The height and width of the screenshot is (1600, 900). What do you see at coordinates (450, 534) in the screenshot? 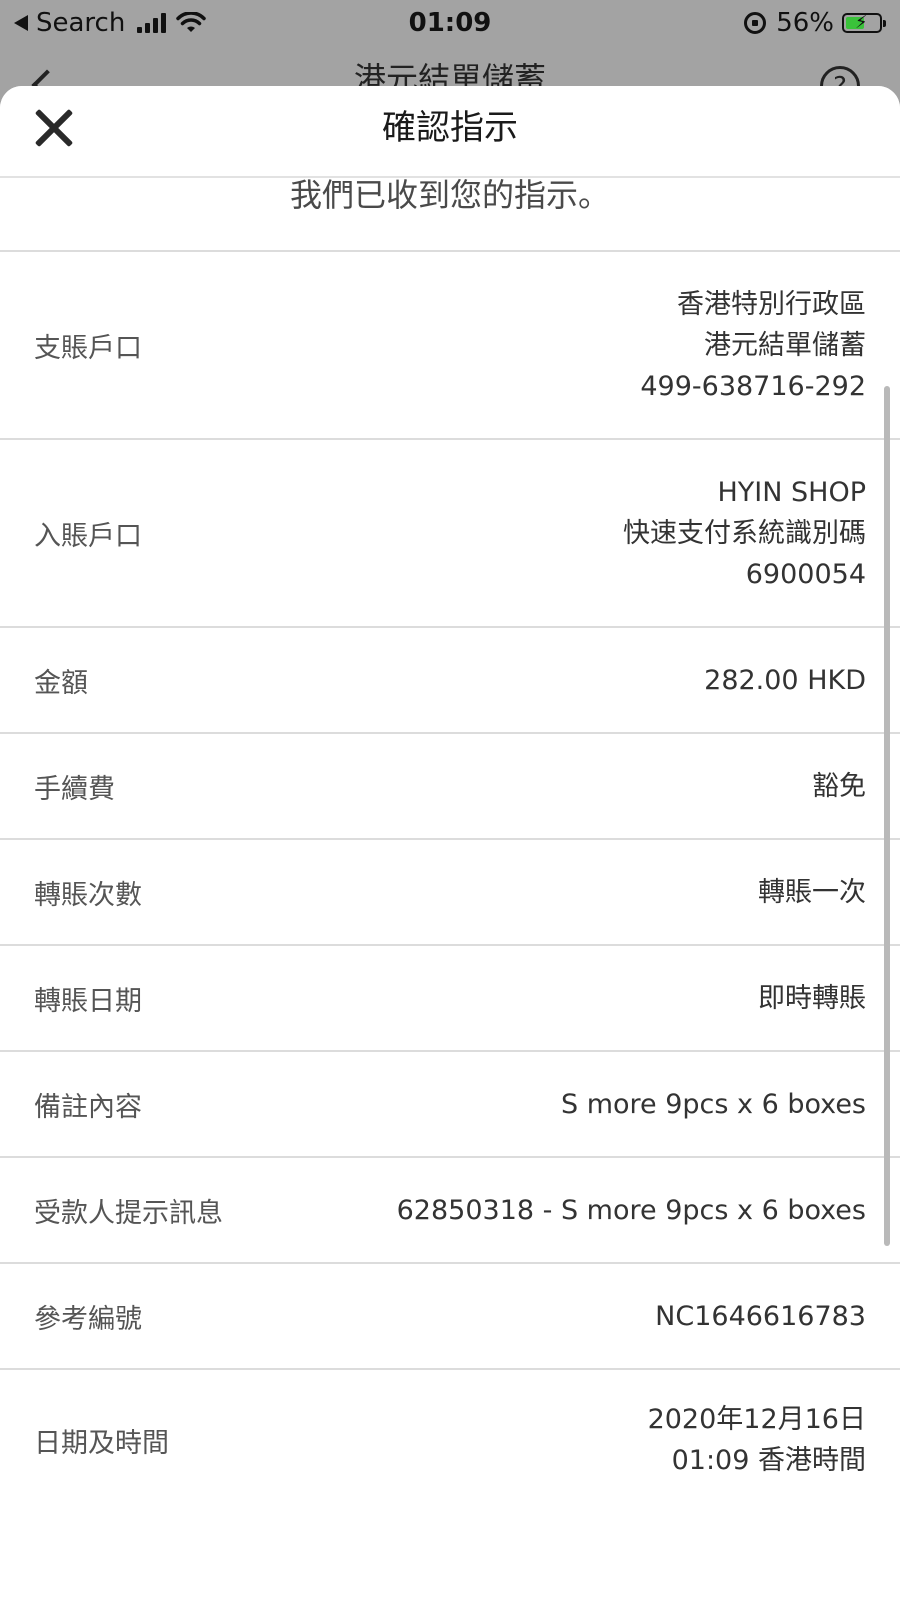
I see `detail-row: 入賬戶口 HYIN SHOP 快速支付系統識別碼 6900054` at bounding box center [450, 534].